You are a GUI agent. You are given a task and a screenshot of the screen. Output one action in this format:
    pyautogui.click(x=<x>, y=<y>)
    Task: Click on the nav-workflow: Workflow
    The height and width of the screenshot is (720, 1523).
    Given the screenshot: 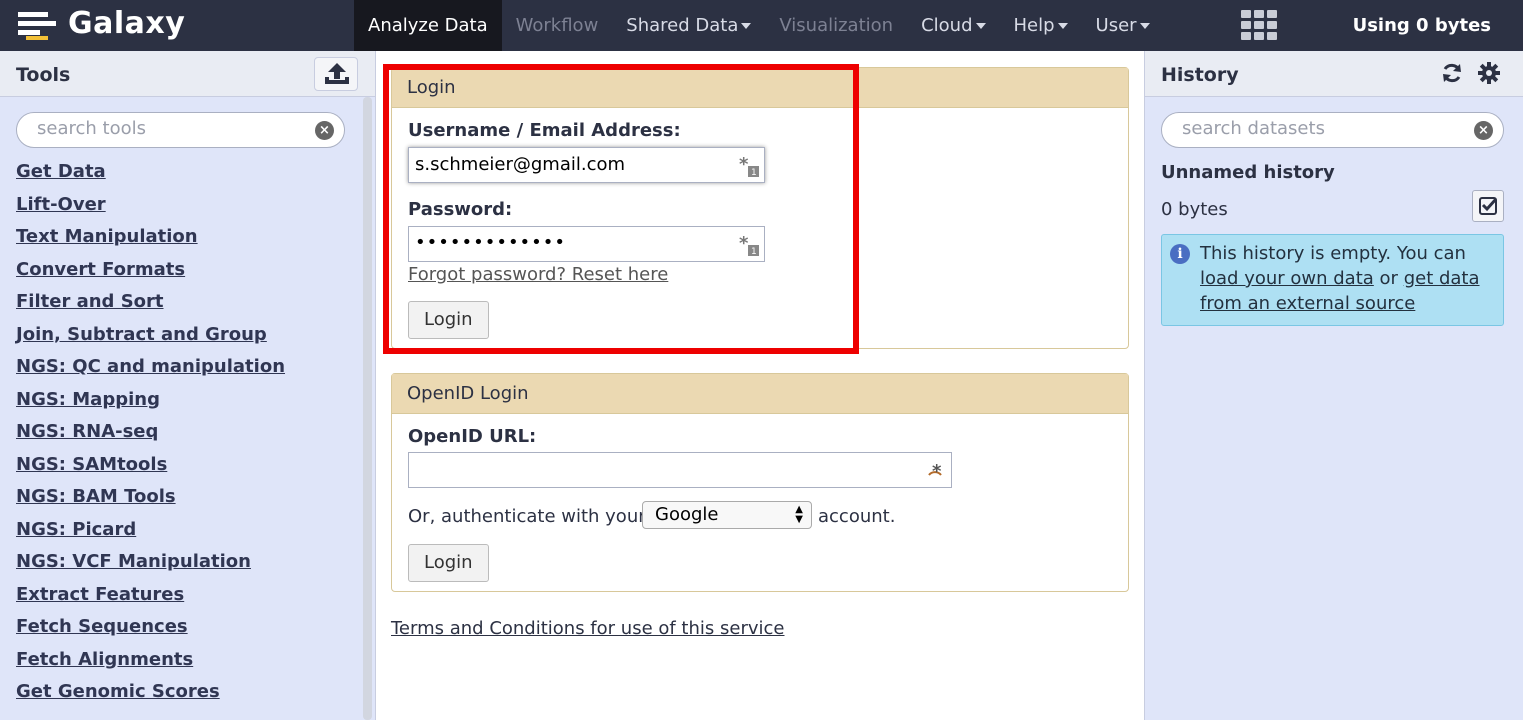 What is the action you would take?
    pyautogui.click(x=557, y=25)
    